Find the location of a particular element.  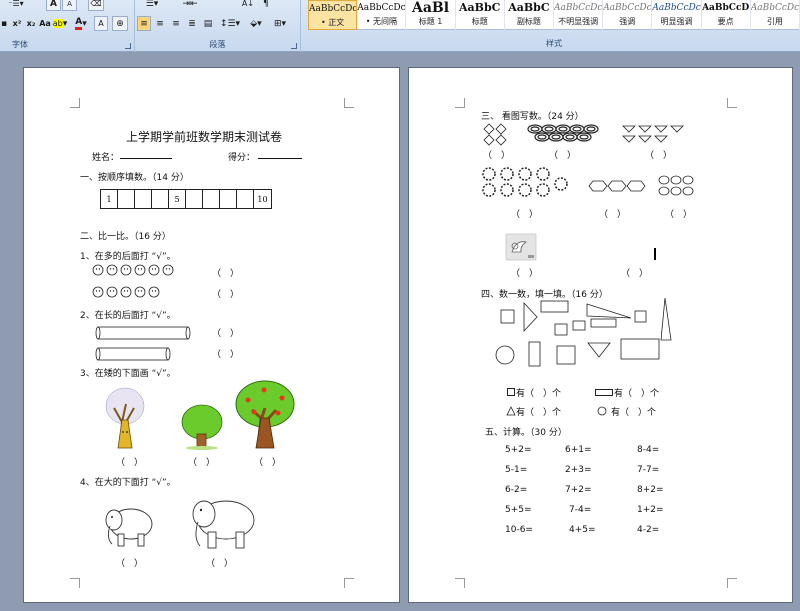

name-blank is located at coordinates (146, 154).